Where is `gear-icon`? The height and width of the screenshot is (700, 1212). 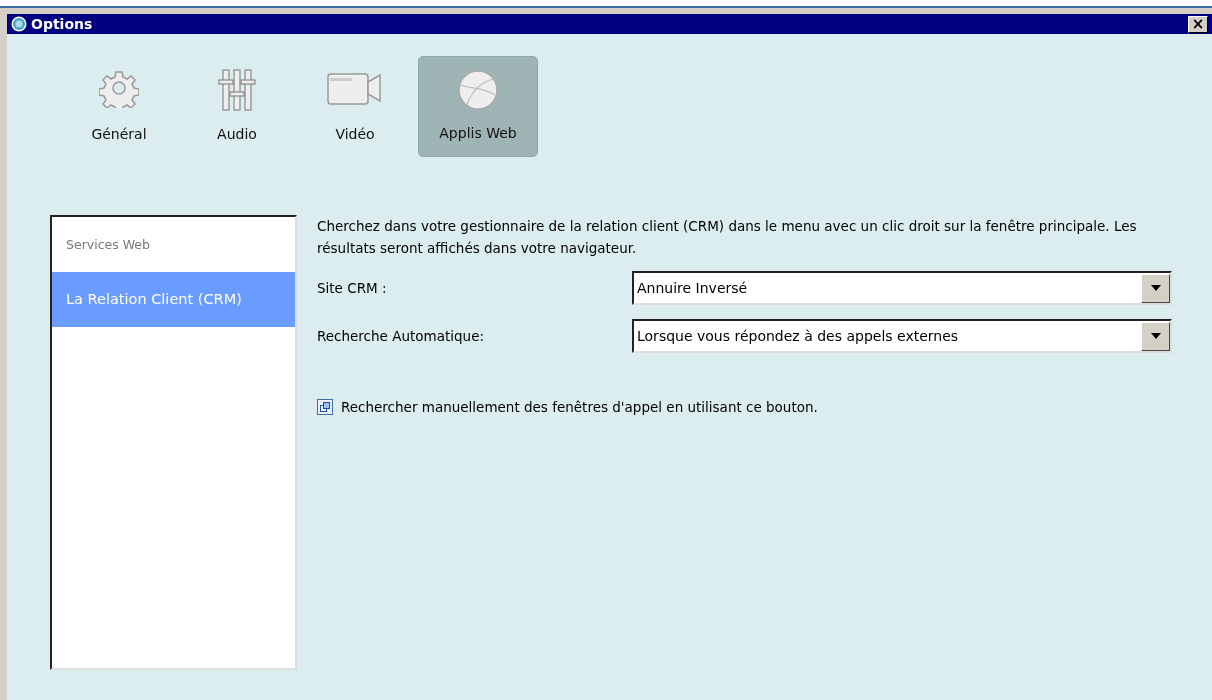
gear-icon is located at coordinates (119, 88).